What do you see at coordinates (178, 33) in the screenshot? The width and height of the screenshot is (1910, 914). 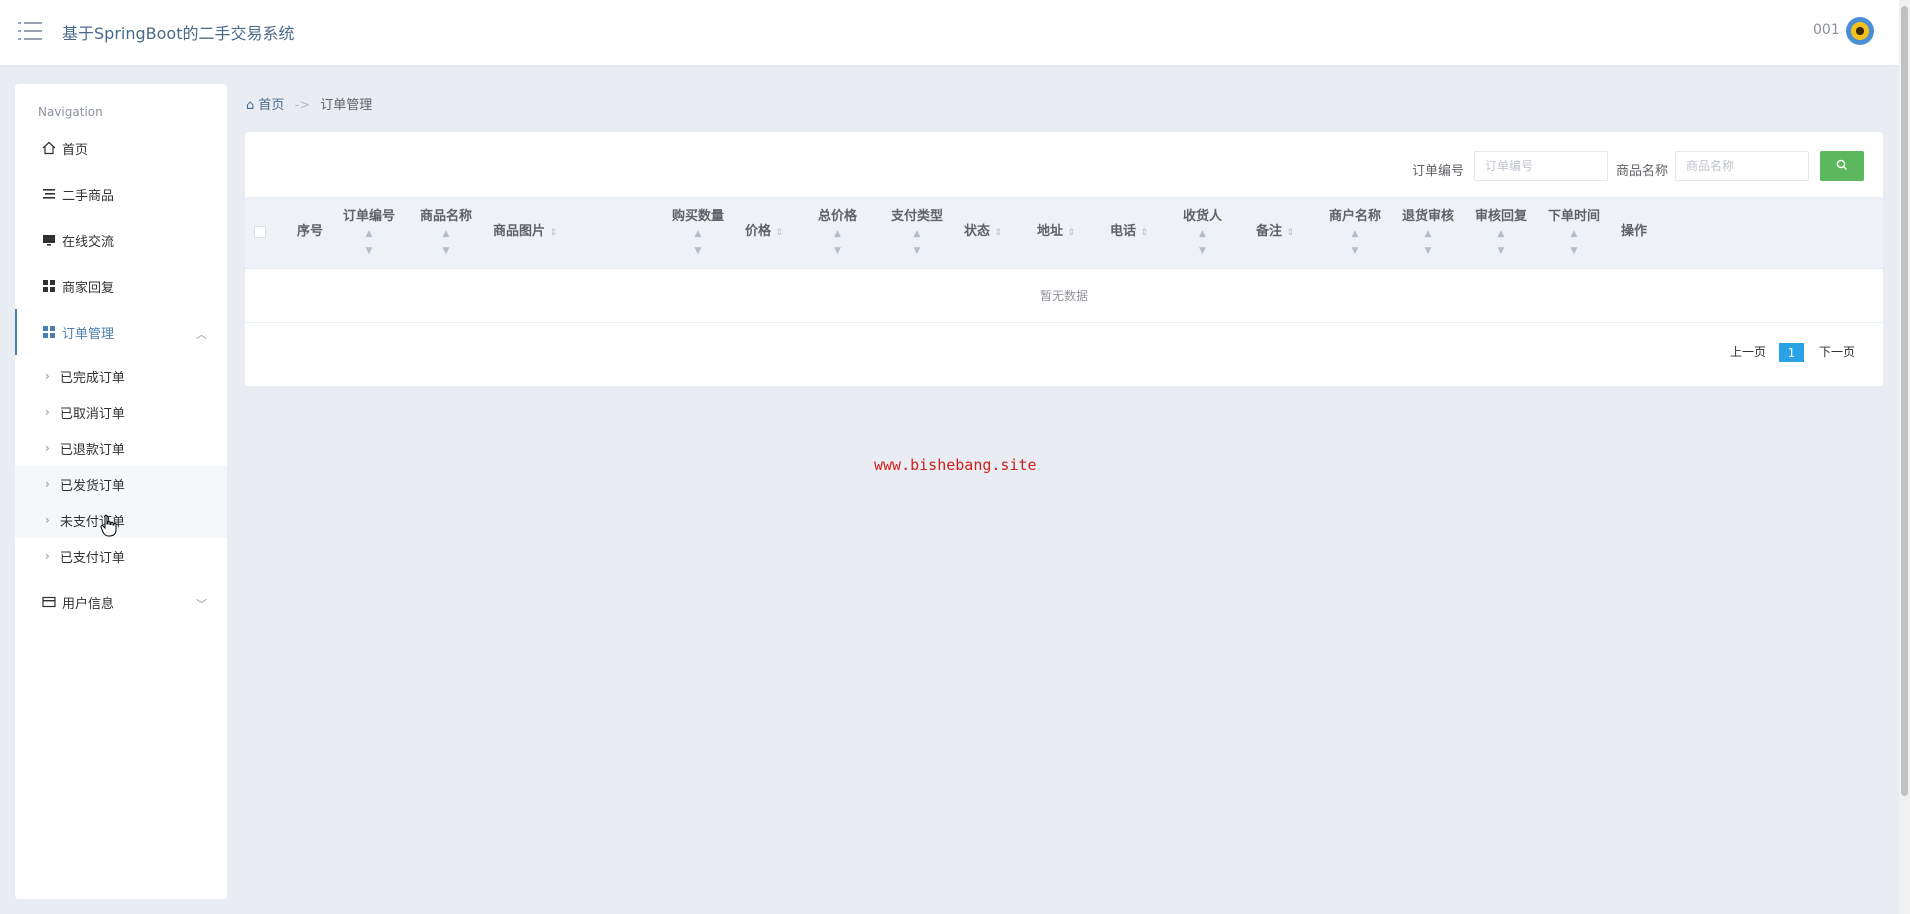 I see `app-title: 基于SpringBoot的二手交易系统` at bounding box center [178, 33].